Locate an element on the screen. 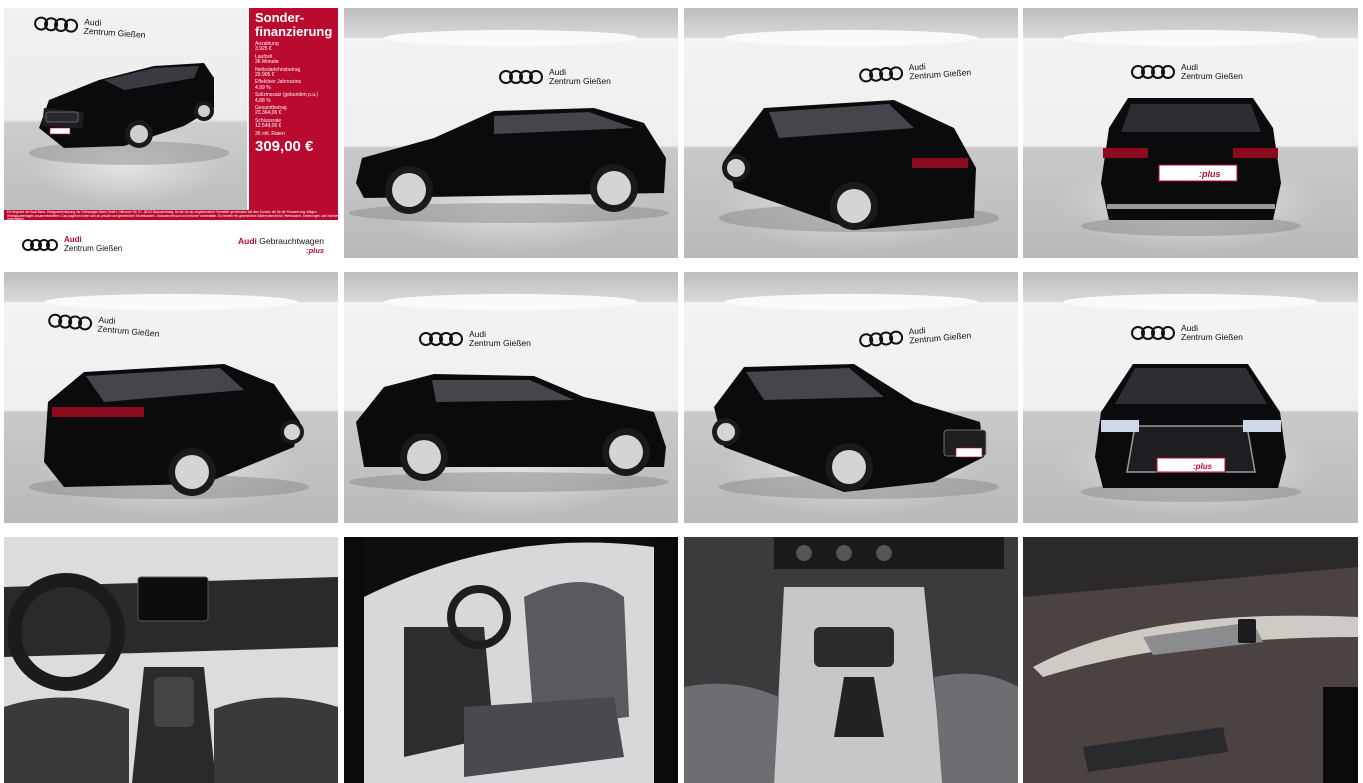  financing-heading: Sonder- finanzierung is located at coordinates (294, 24).